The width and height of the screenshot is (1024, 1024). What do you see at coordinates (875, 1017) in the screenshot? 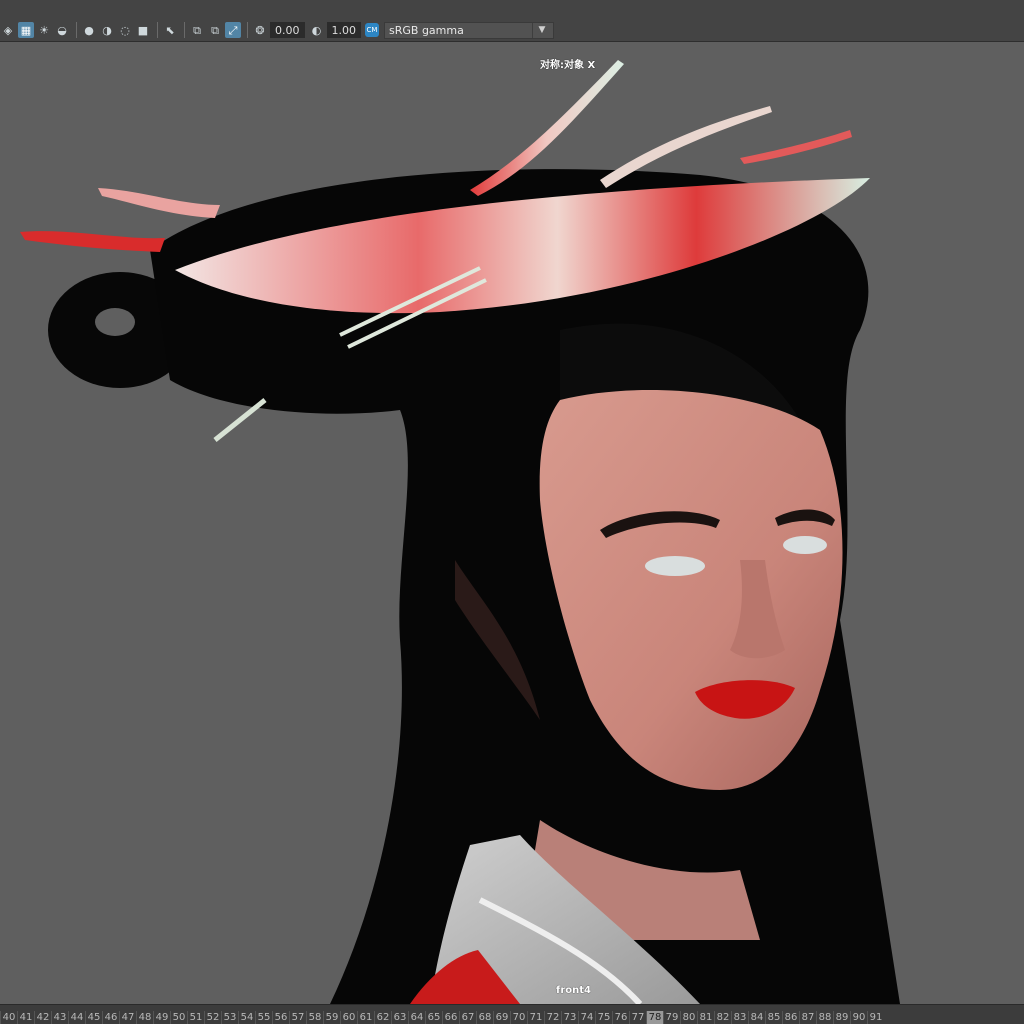
I see `timeline-frame: 91` at bounding box center [875, 1017].